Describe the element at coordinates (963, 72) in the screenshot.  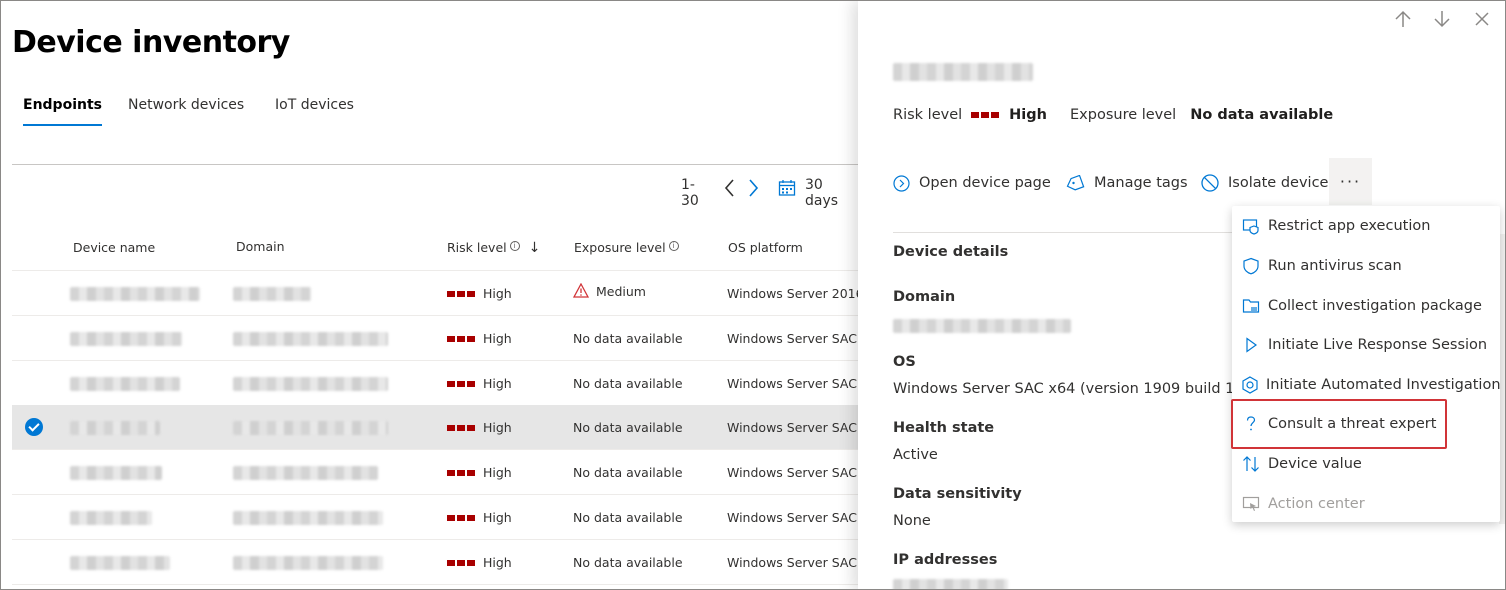
I see `device-name-heading-redacted` at that location.